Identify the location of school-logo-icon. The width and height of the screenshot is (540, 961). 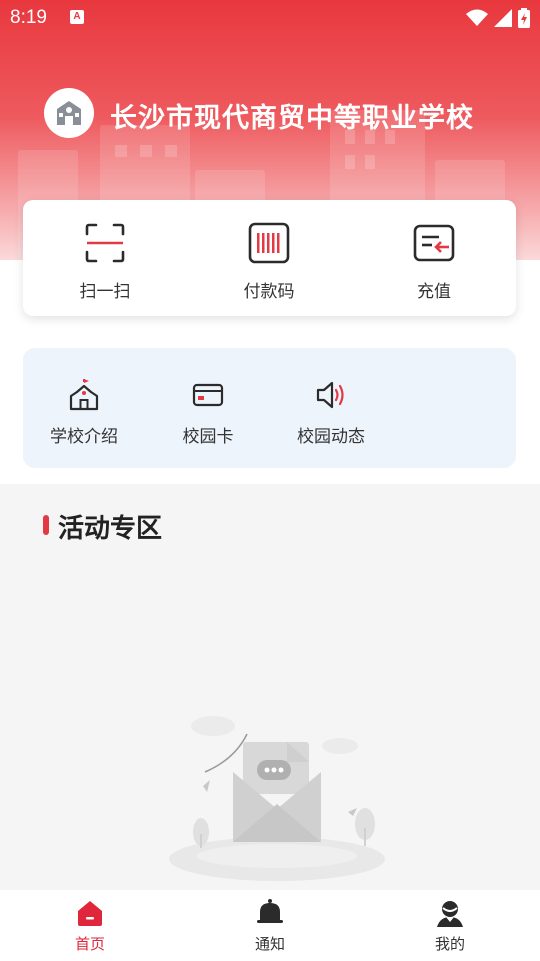
(69, 113).